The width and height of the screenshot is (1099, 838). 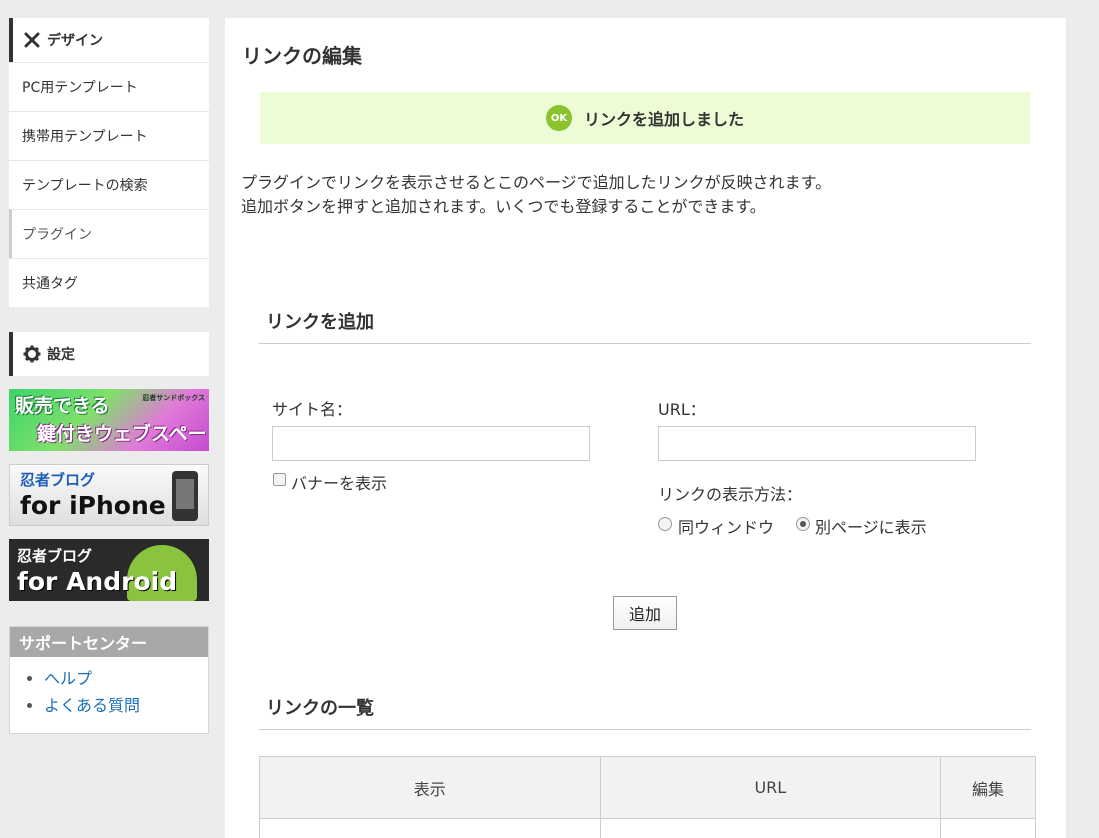 I want to click on settings-menu-title: 設定, so click(x=61, y=355).